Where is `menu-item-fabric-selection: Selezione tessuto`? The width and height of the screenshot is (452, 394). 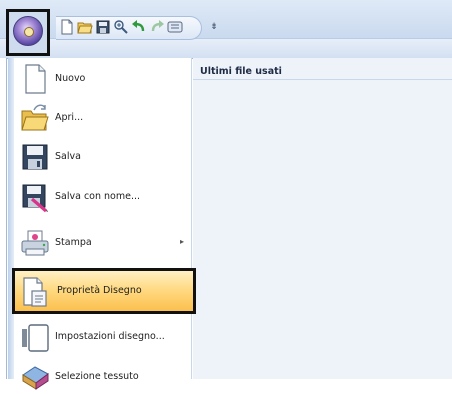 menu-item-fabric-selection: Selezione tessuto is located at coordinates (101, 377).